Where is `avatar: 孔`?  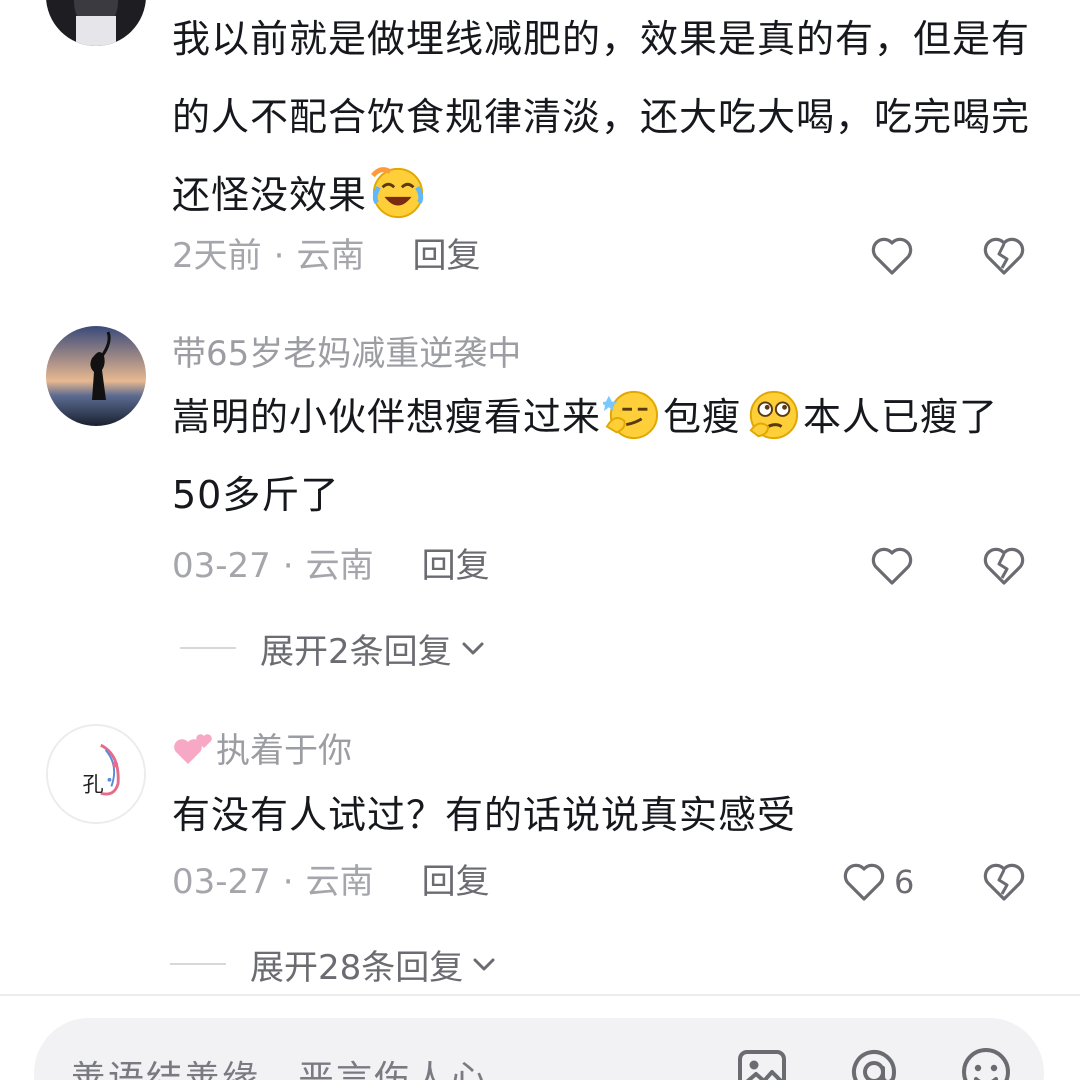 avatar: 孔 is located at coordinates (96, 774).